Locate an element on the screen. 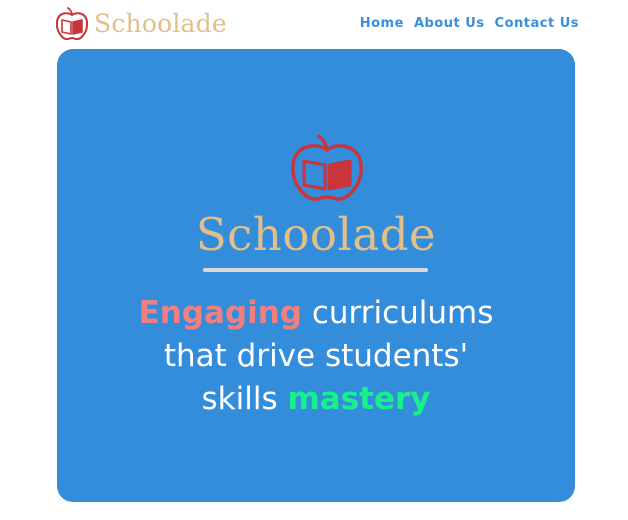  tagline-line-3: skills is located at coordinates (239, 399).